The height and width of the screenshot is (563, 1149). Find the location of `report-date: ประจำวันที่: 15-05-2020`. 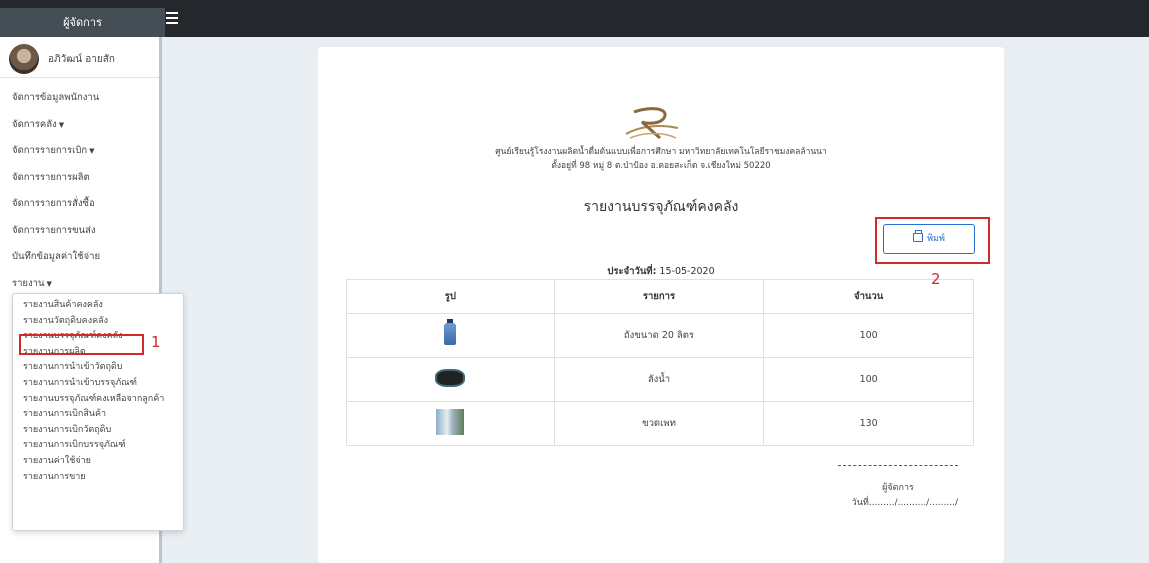

report-date: ประจำวันที่: 15-05-2020 is located at coordinates (661, 271).